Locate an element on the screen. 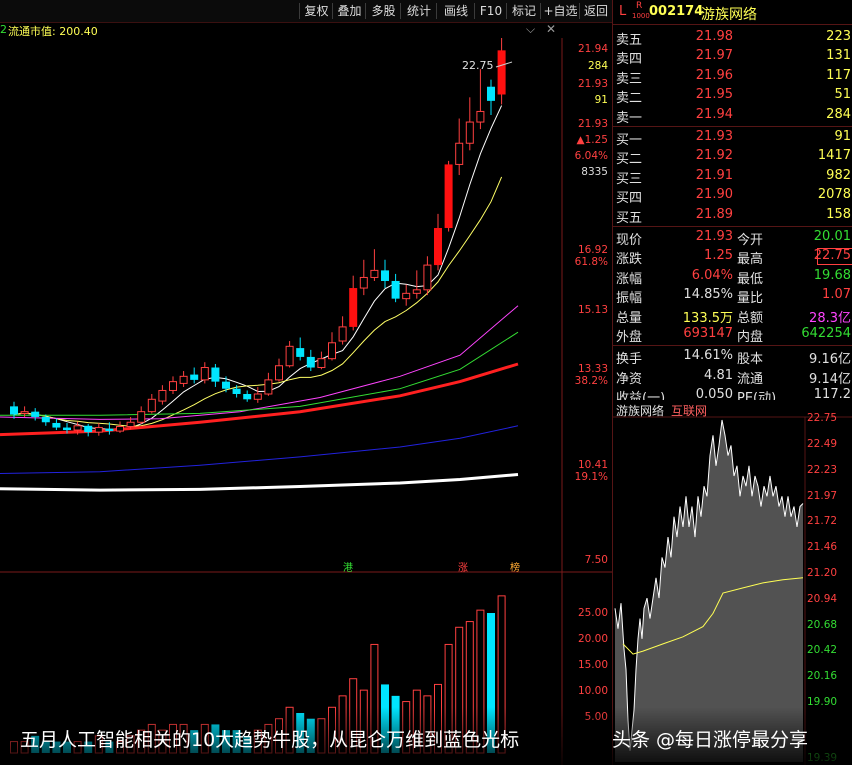  indicator-strip: 2 流通市值: 200.40 ⌵ ✕ is located at coordinates (306, 30).